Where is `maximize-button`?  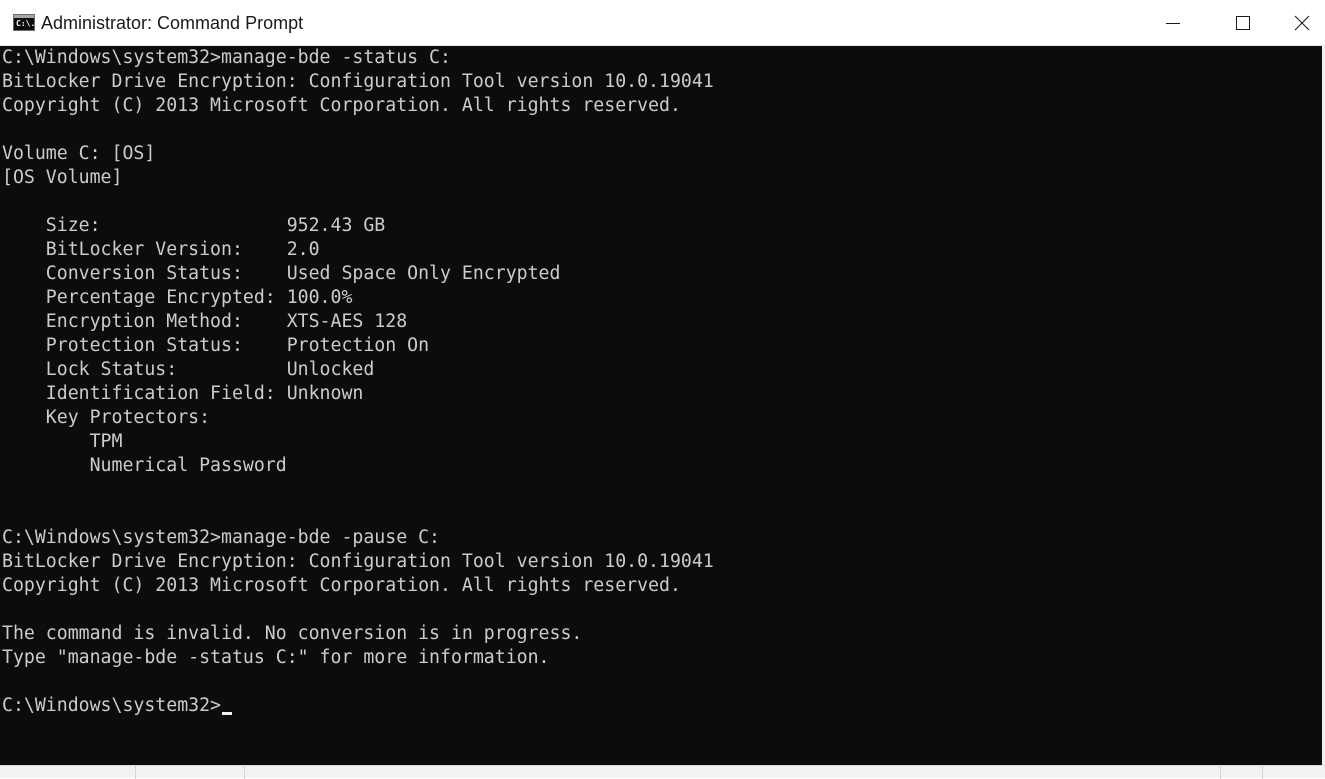
maximize-button is located at coordinates (1243, 22).